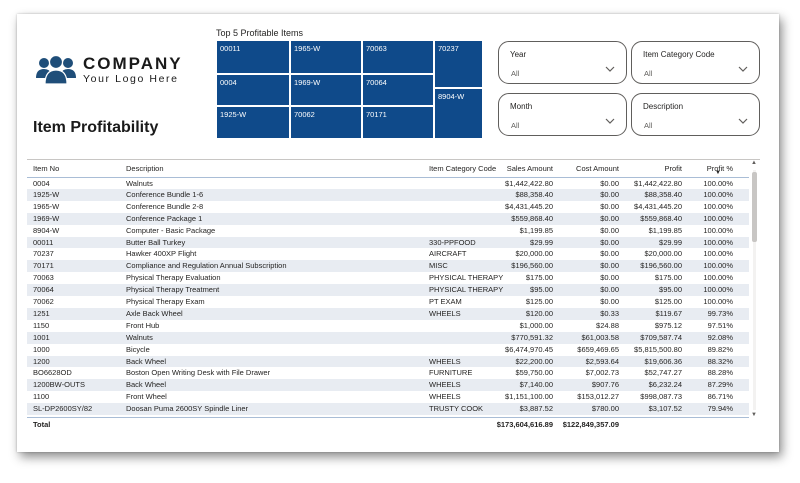  What do you see at coordinates (720, 337) in the screenshot?
I see `cell-profit-pct: 92.08%` at bounding box center [720, 337].